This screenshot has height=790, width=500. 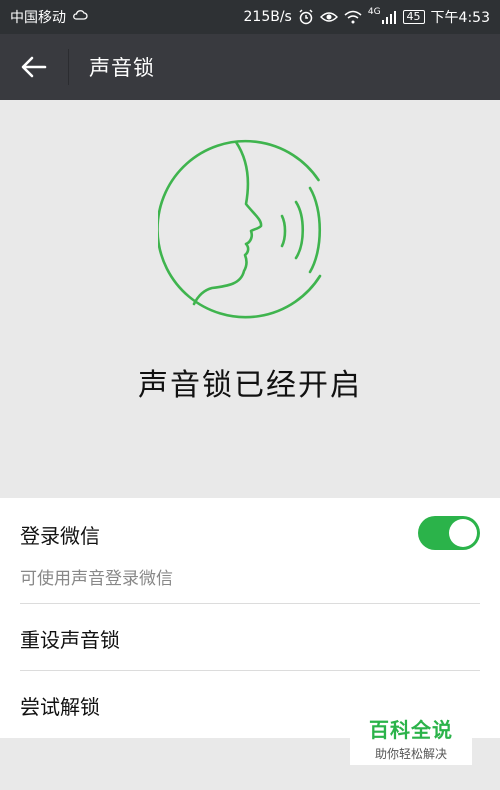 I want to click on back-button, so click(x=34, y=67).